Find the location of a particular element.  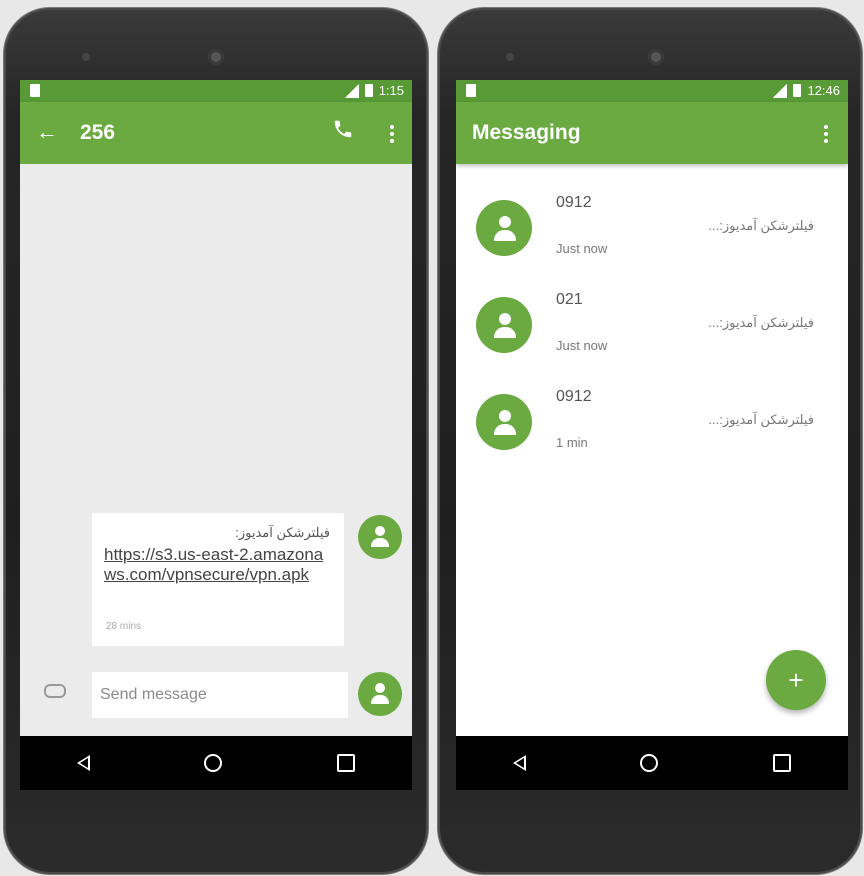

back-arrow-icon: ← is located at coordinates (47, 132).